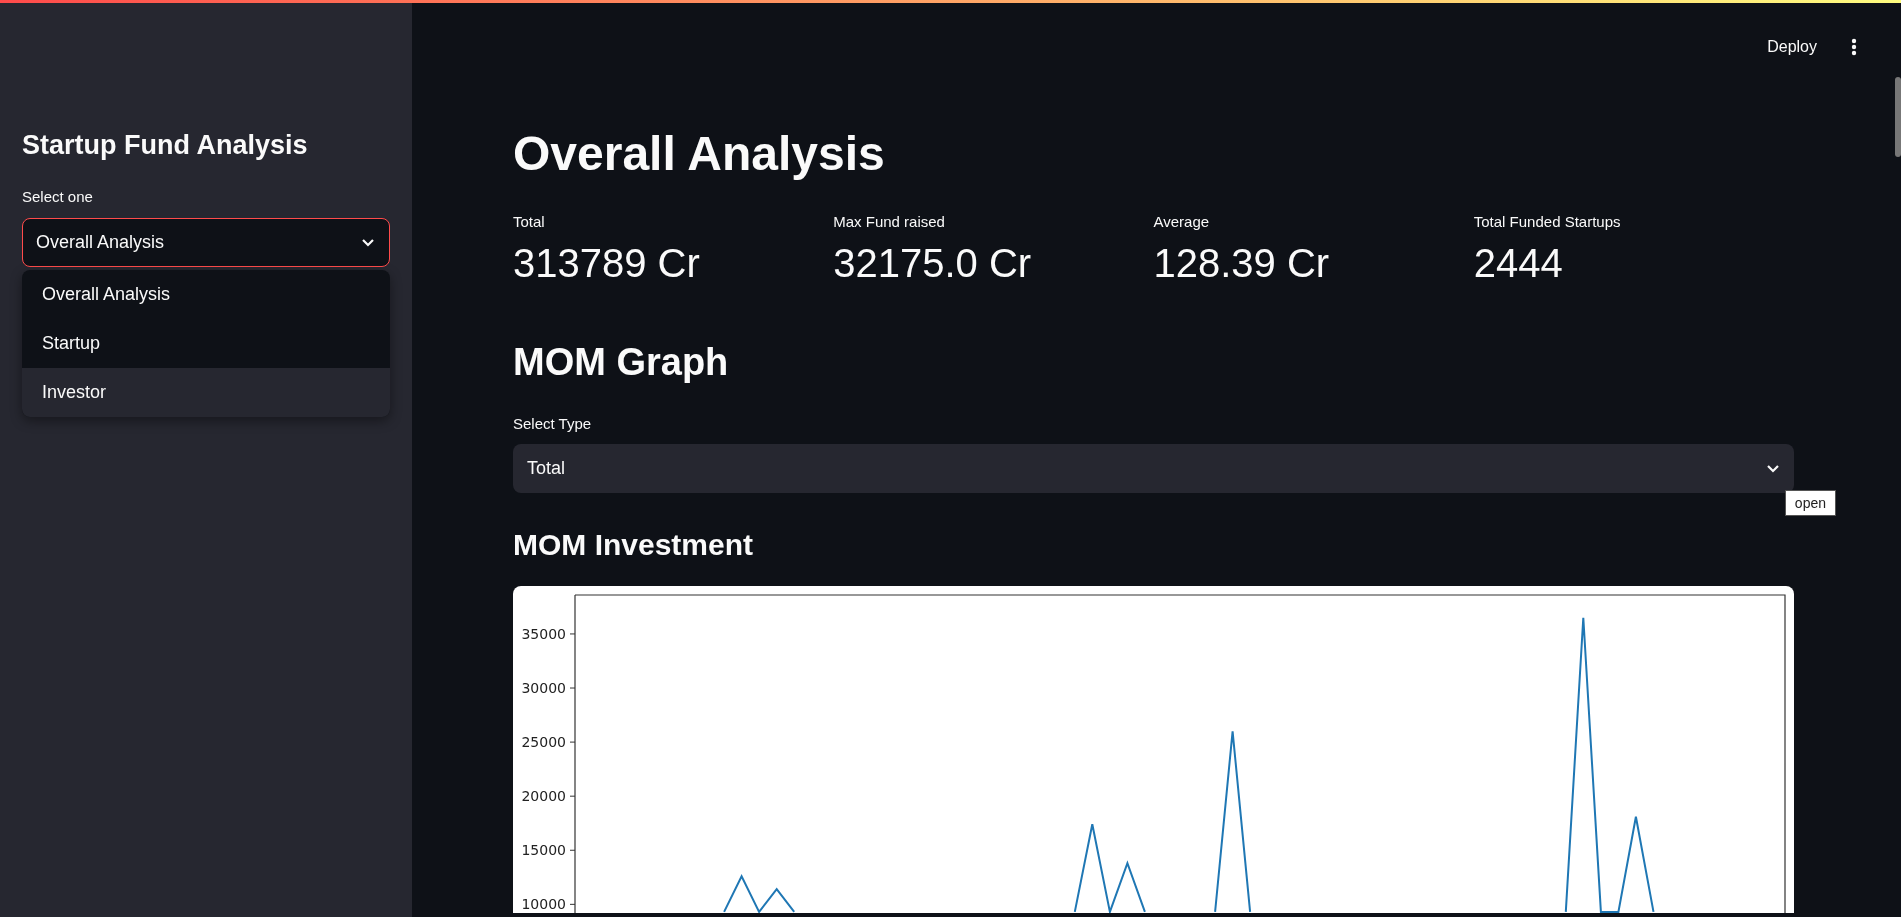 The image size is (1901, 917). Describe the element at coordinates (58, 197) in the screenshot. I see `select-label: Select one` at that location.